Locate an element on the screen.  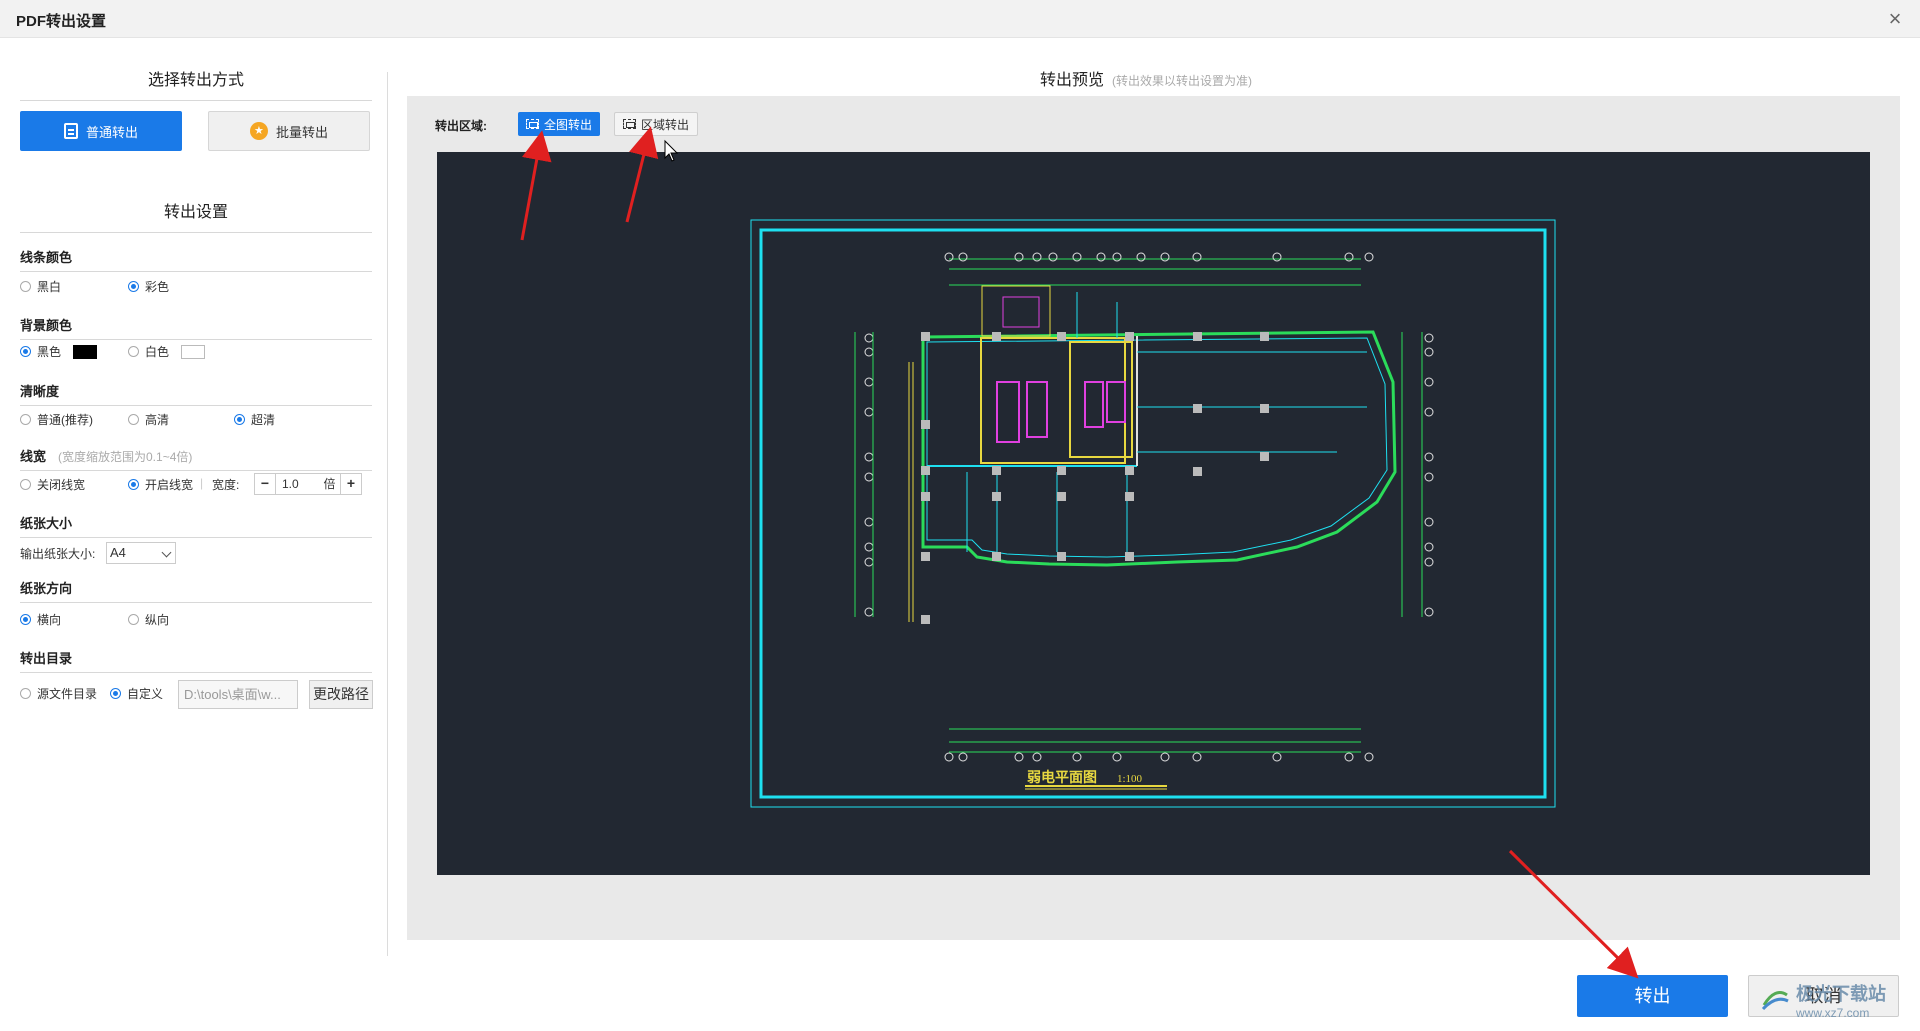
line-color-bw-option: 黑白 is located at coordinates (40, 286).